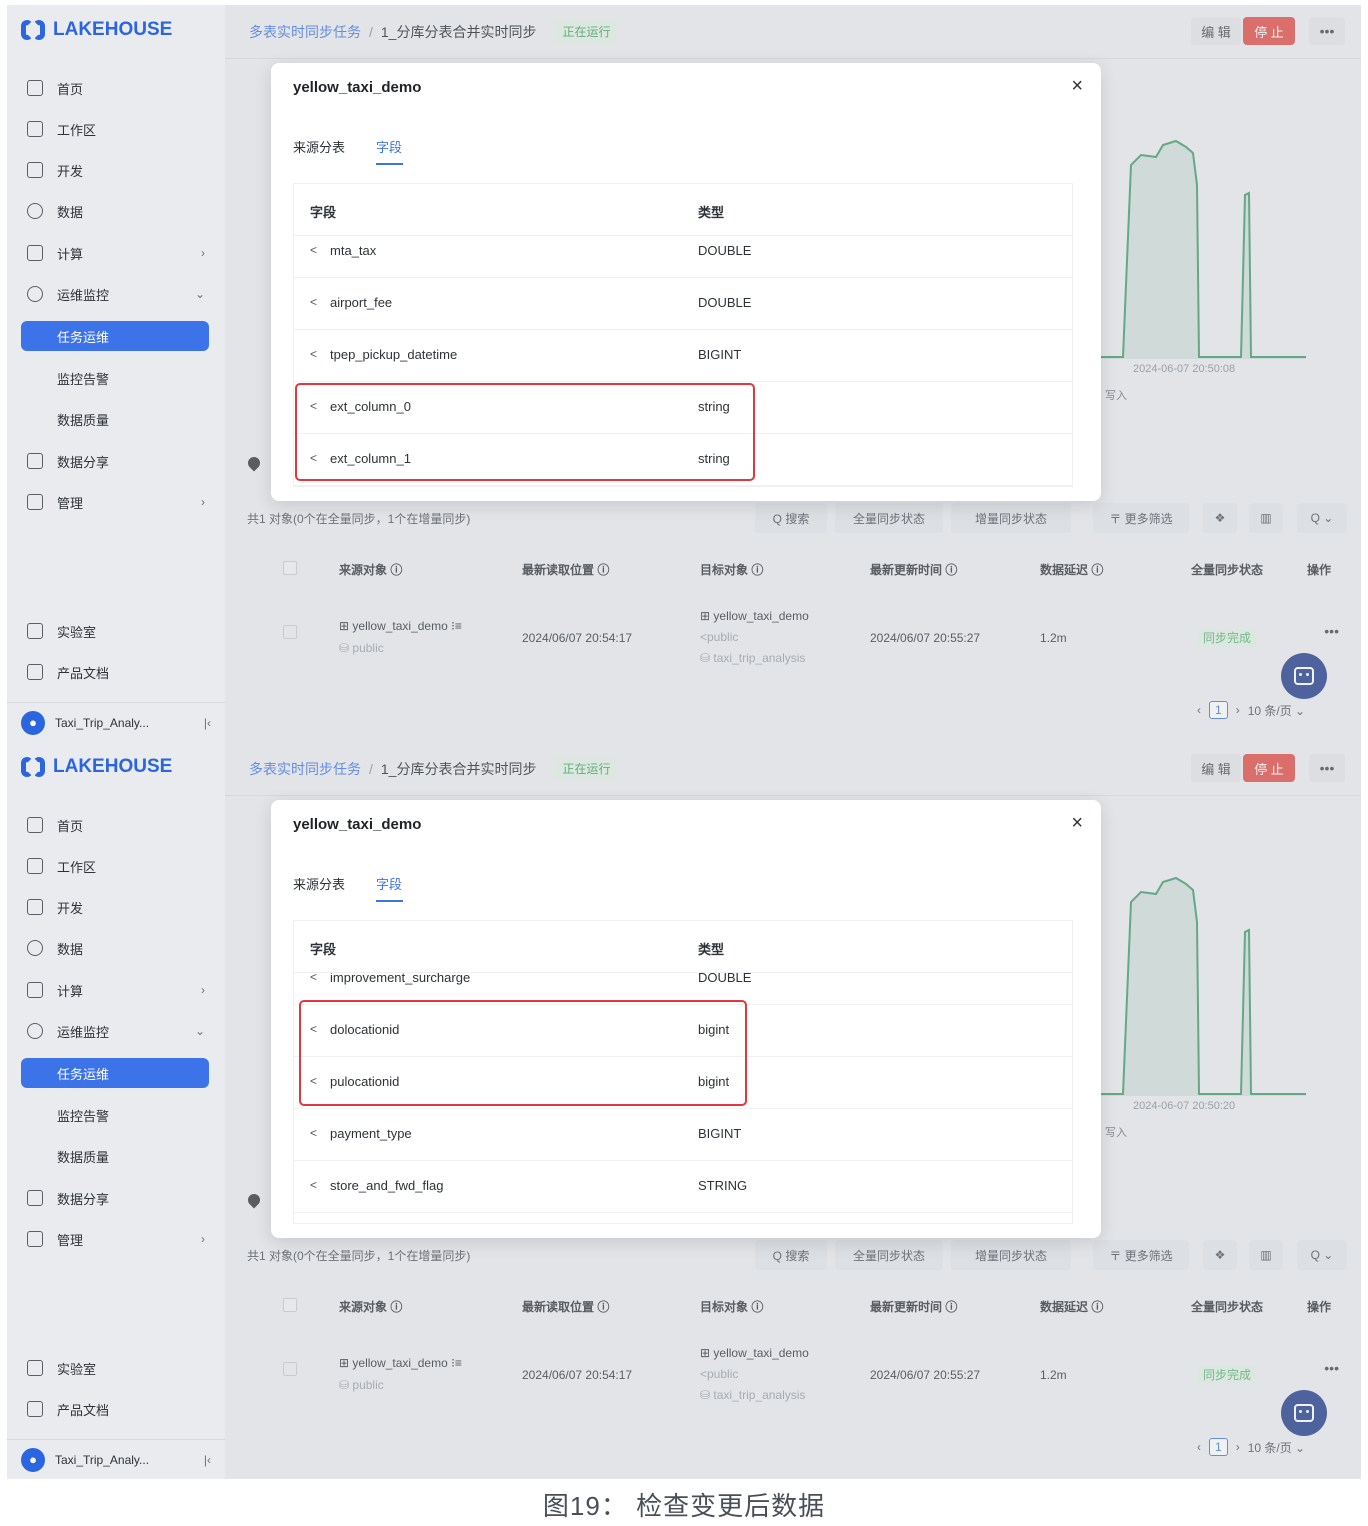 The image size is (1368, 1526). What do you see at coordinates (35, 1409) in the screenshot?
I see `book-icon` at bounding box center [35, 1409].